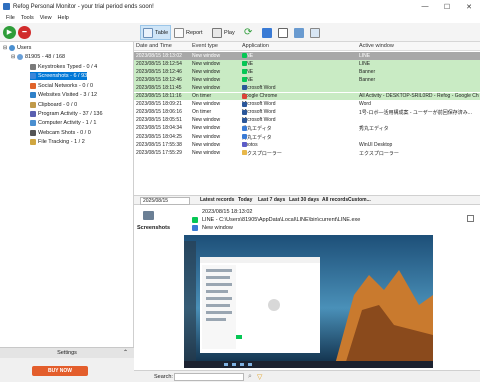 The width and height of the screenshot is (480, 382). I want to click on sidebar-item: Computer Activity - 1 / 1, so click(63, 123).